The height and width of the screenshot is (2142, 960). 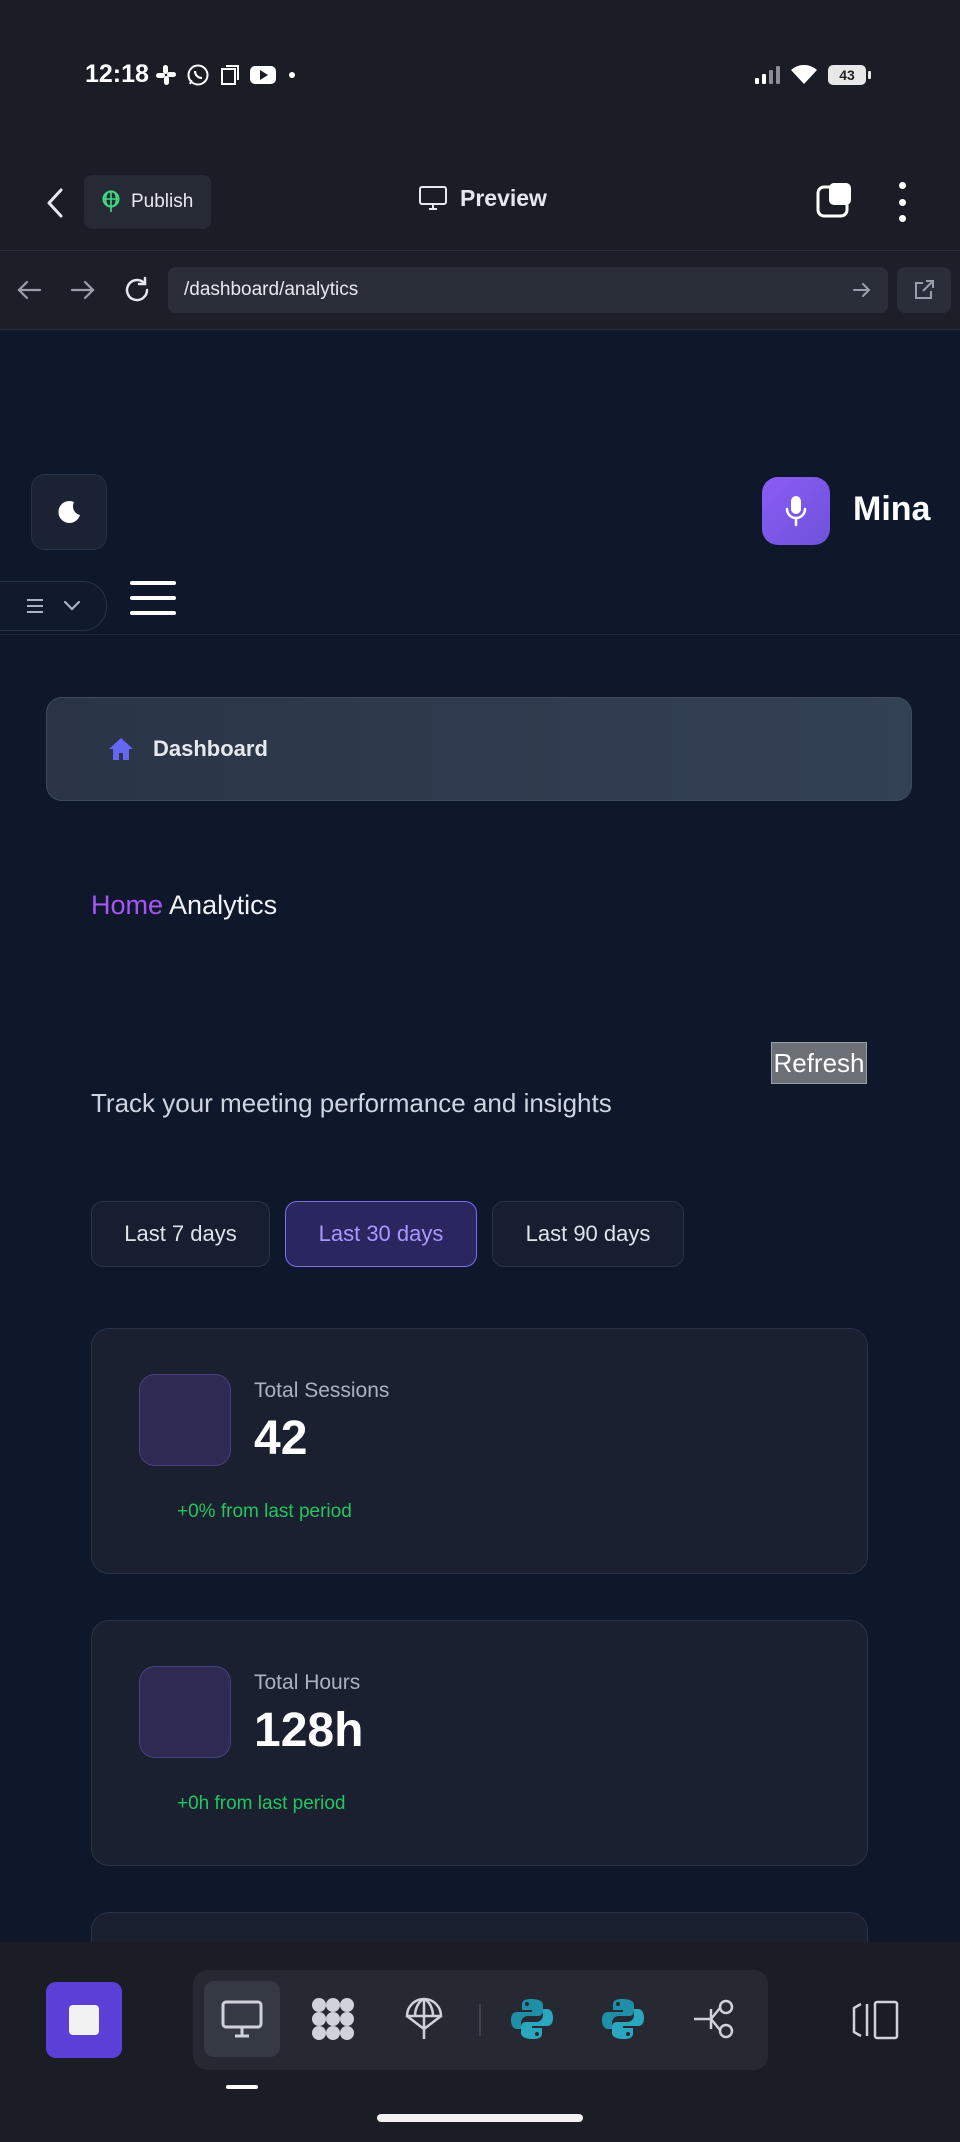 I want to click on stat-card-hours: Total Hours 128h +0h from last period, so click(x=479, y=1743).